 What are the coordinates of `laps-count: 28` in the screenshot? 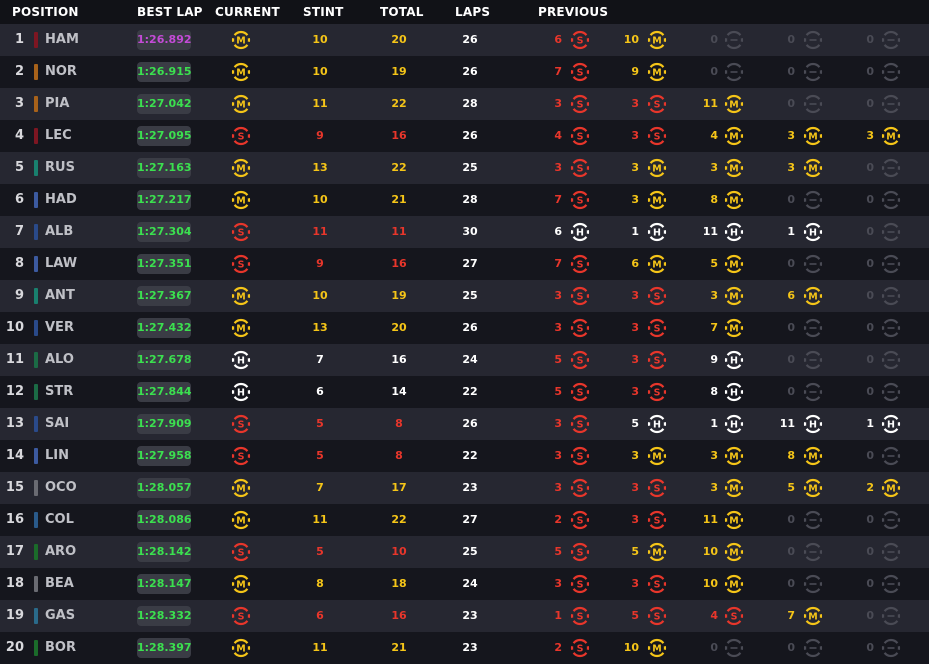 It's located at (470, 103).